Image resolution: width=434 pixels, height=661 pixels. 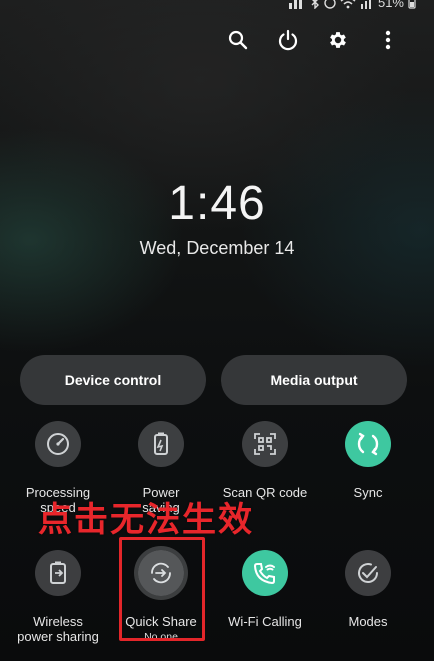 I want to click on battery-icon, so click(x=161, y=443).